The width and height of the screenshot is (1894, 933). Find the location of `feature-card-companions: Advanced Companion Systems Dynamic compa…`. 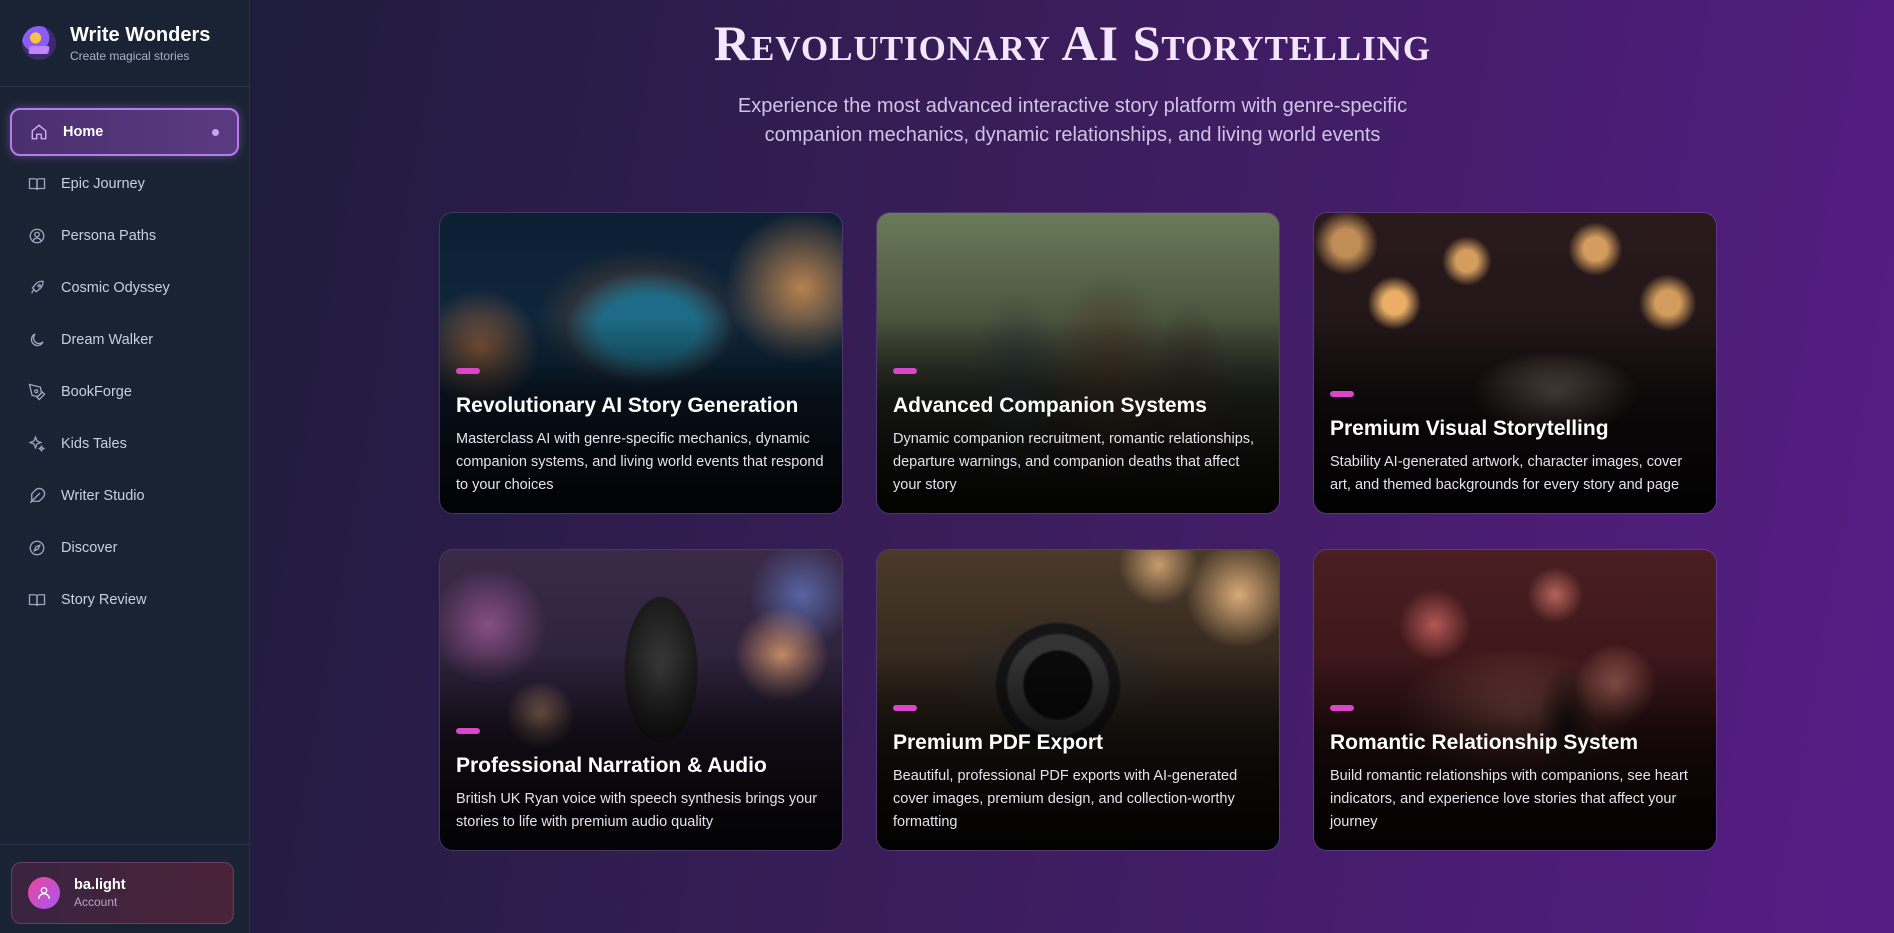

feature-card-companions: Advanced Companion Systems Dynamic compa… is located at coordinates (1078, 363).